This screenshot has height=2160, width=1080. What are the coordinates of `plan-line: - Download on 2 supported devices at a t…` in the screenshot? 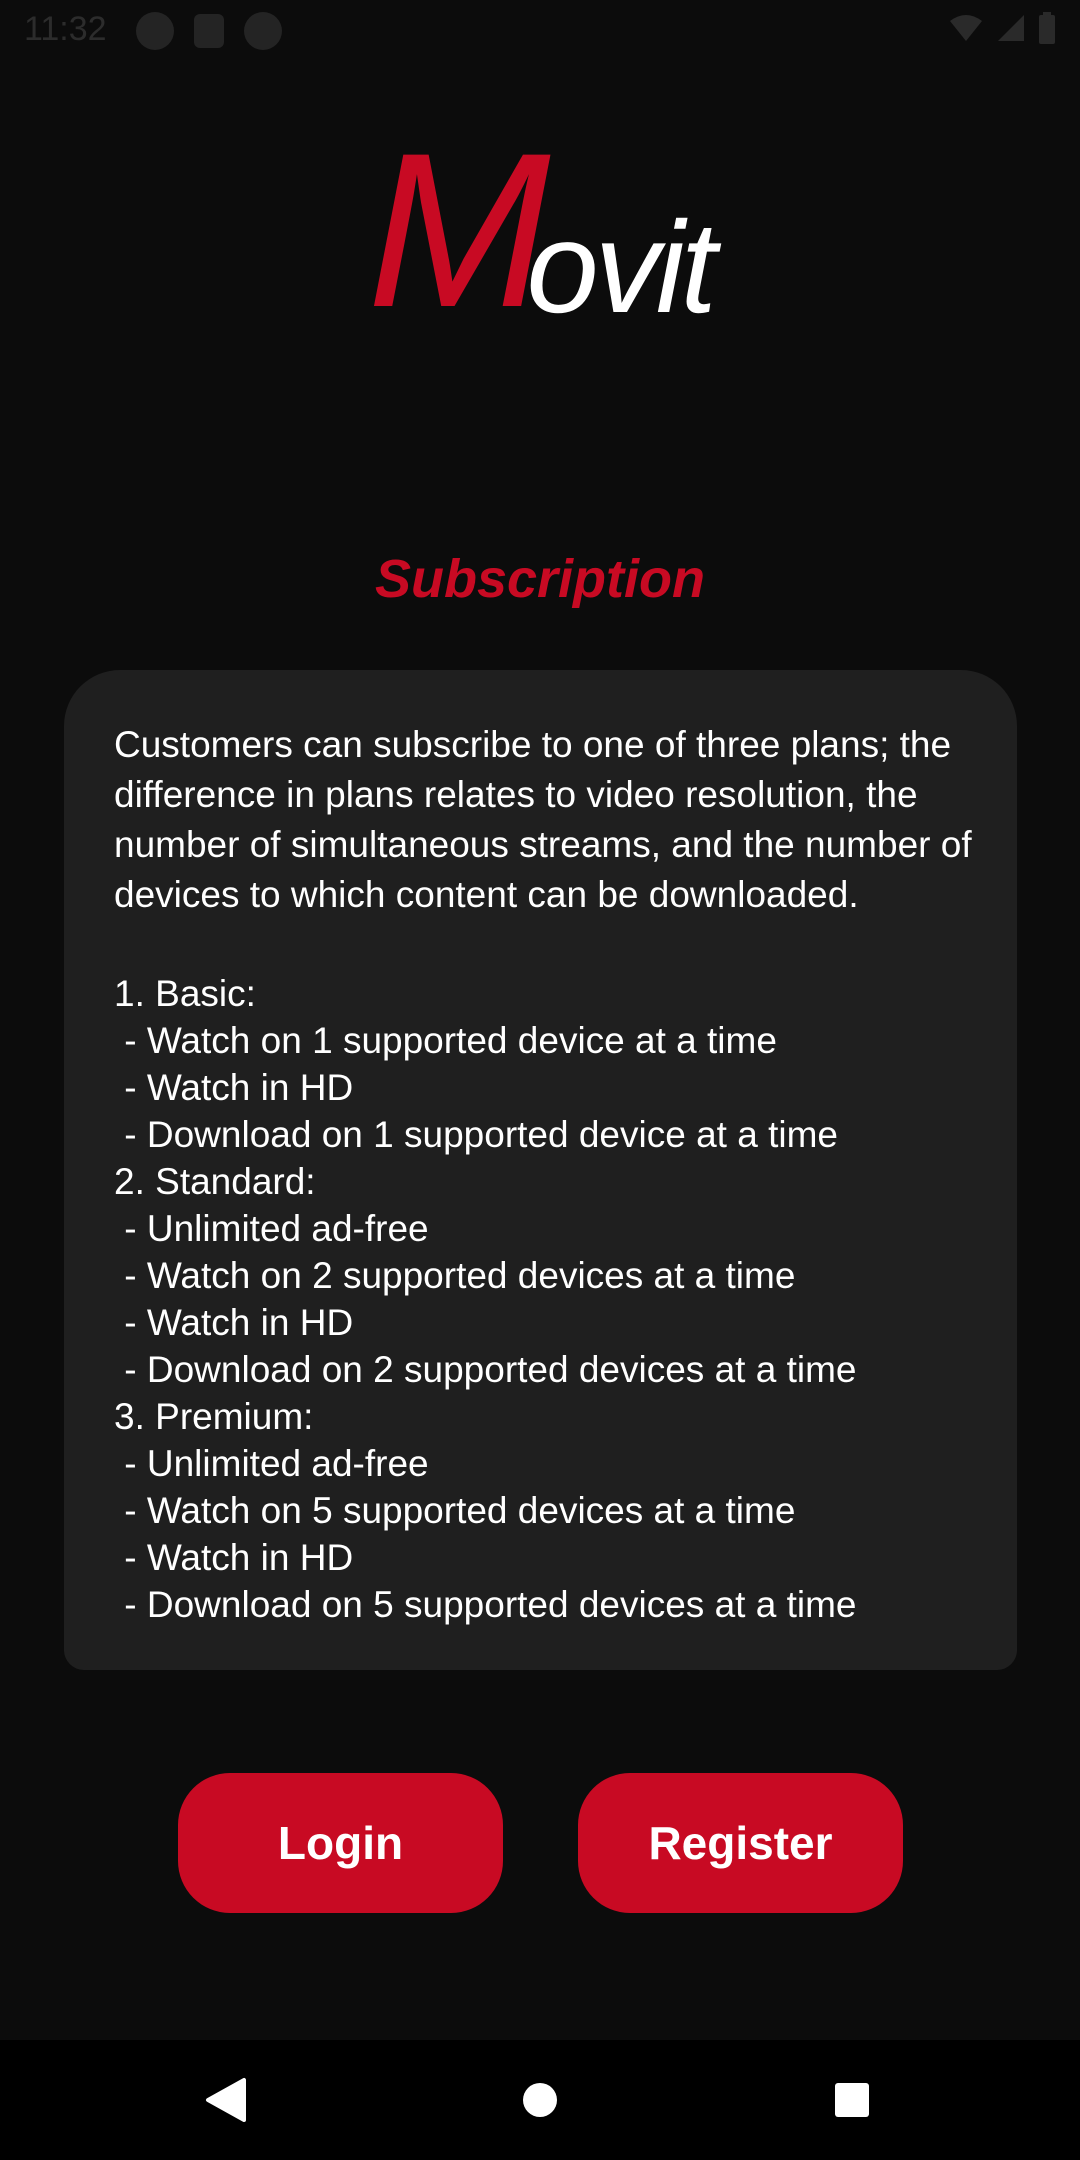 It's located at (485, 1369).